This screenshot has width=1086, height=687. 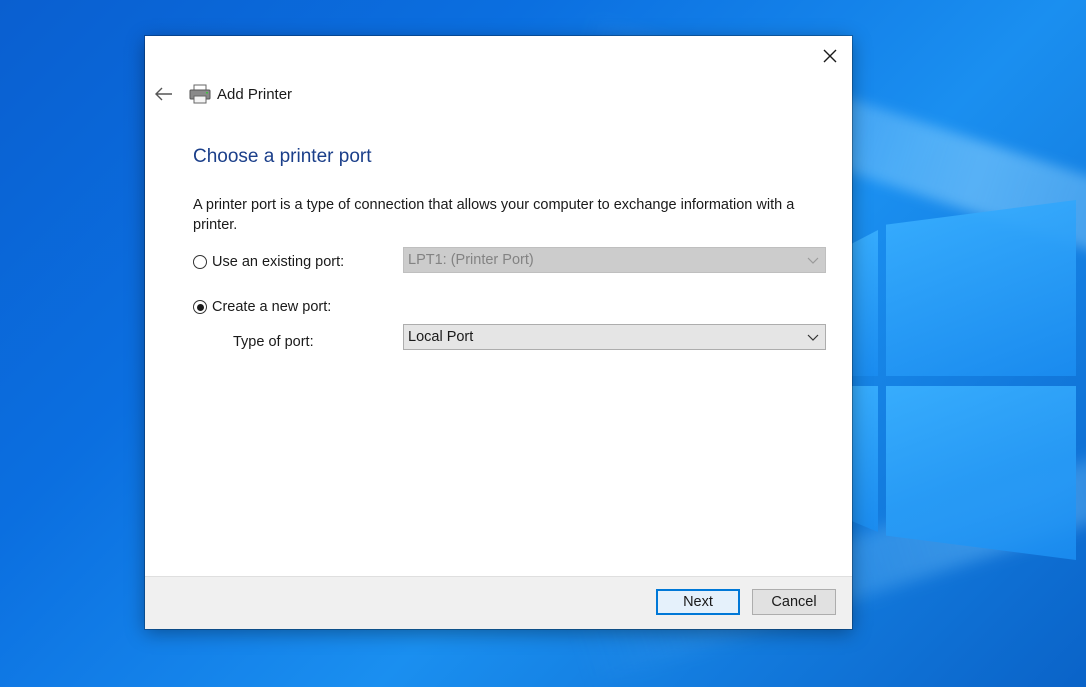 What do you see at coordinates (200, 262) in the screenshot?
I see `radio-circle` at bounding box center [200, 262].